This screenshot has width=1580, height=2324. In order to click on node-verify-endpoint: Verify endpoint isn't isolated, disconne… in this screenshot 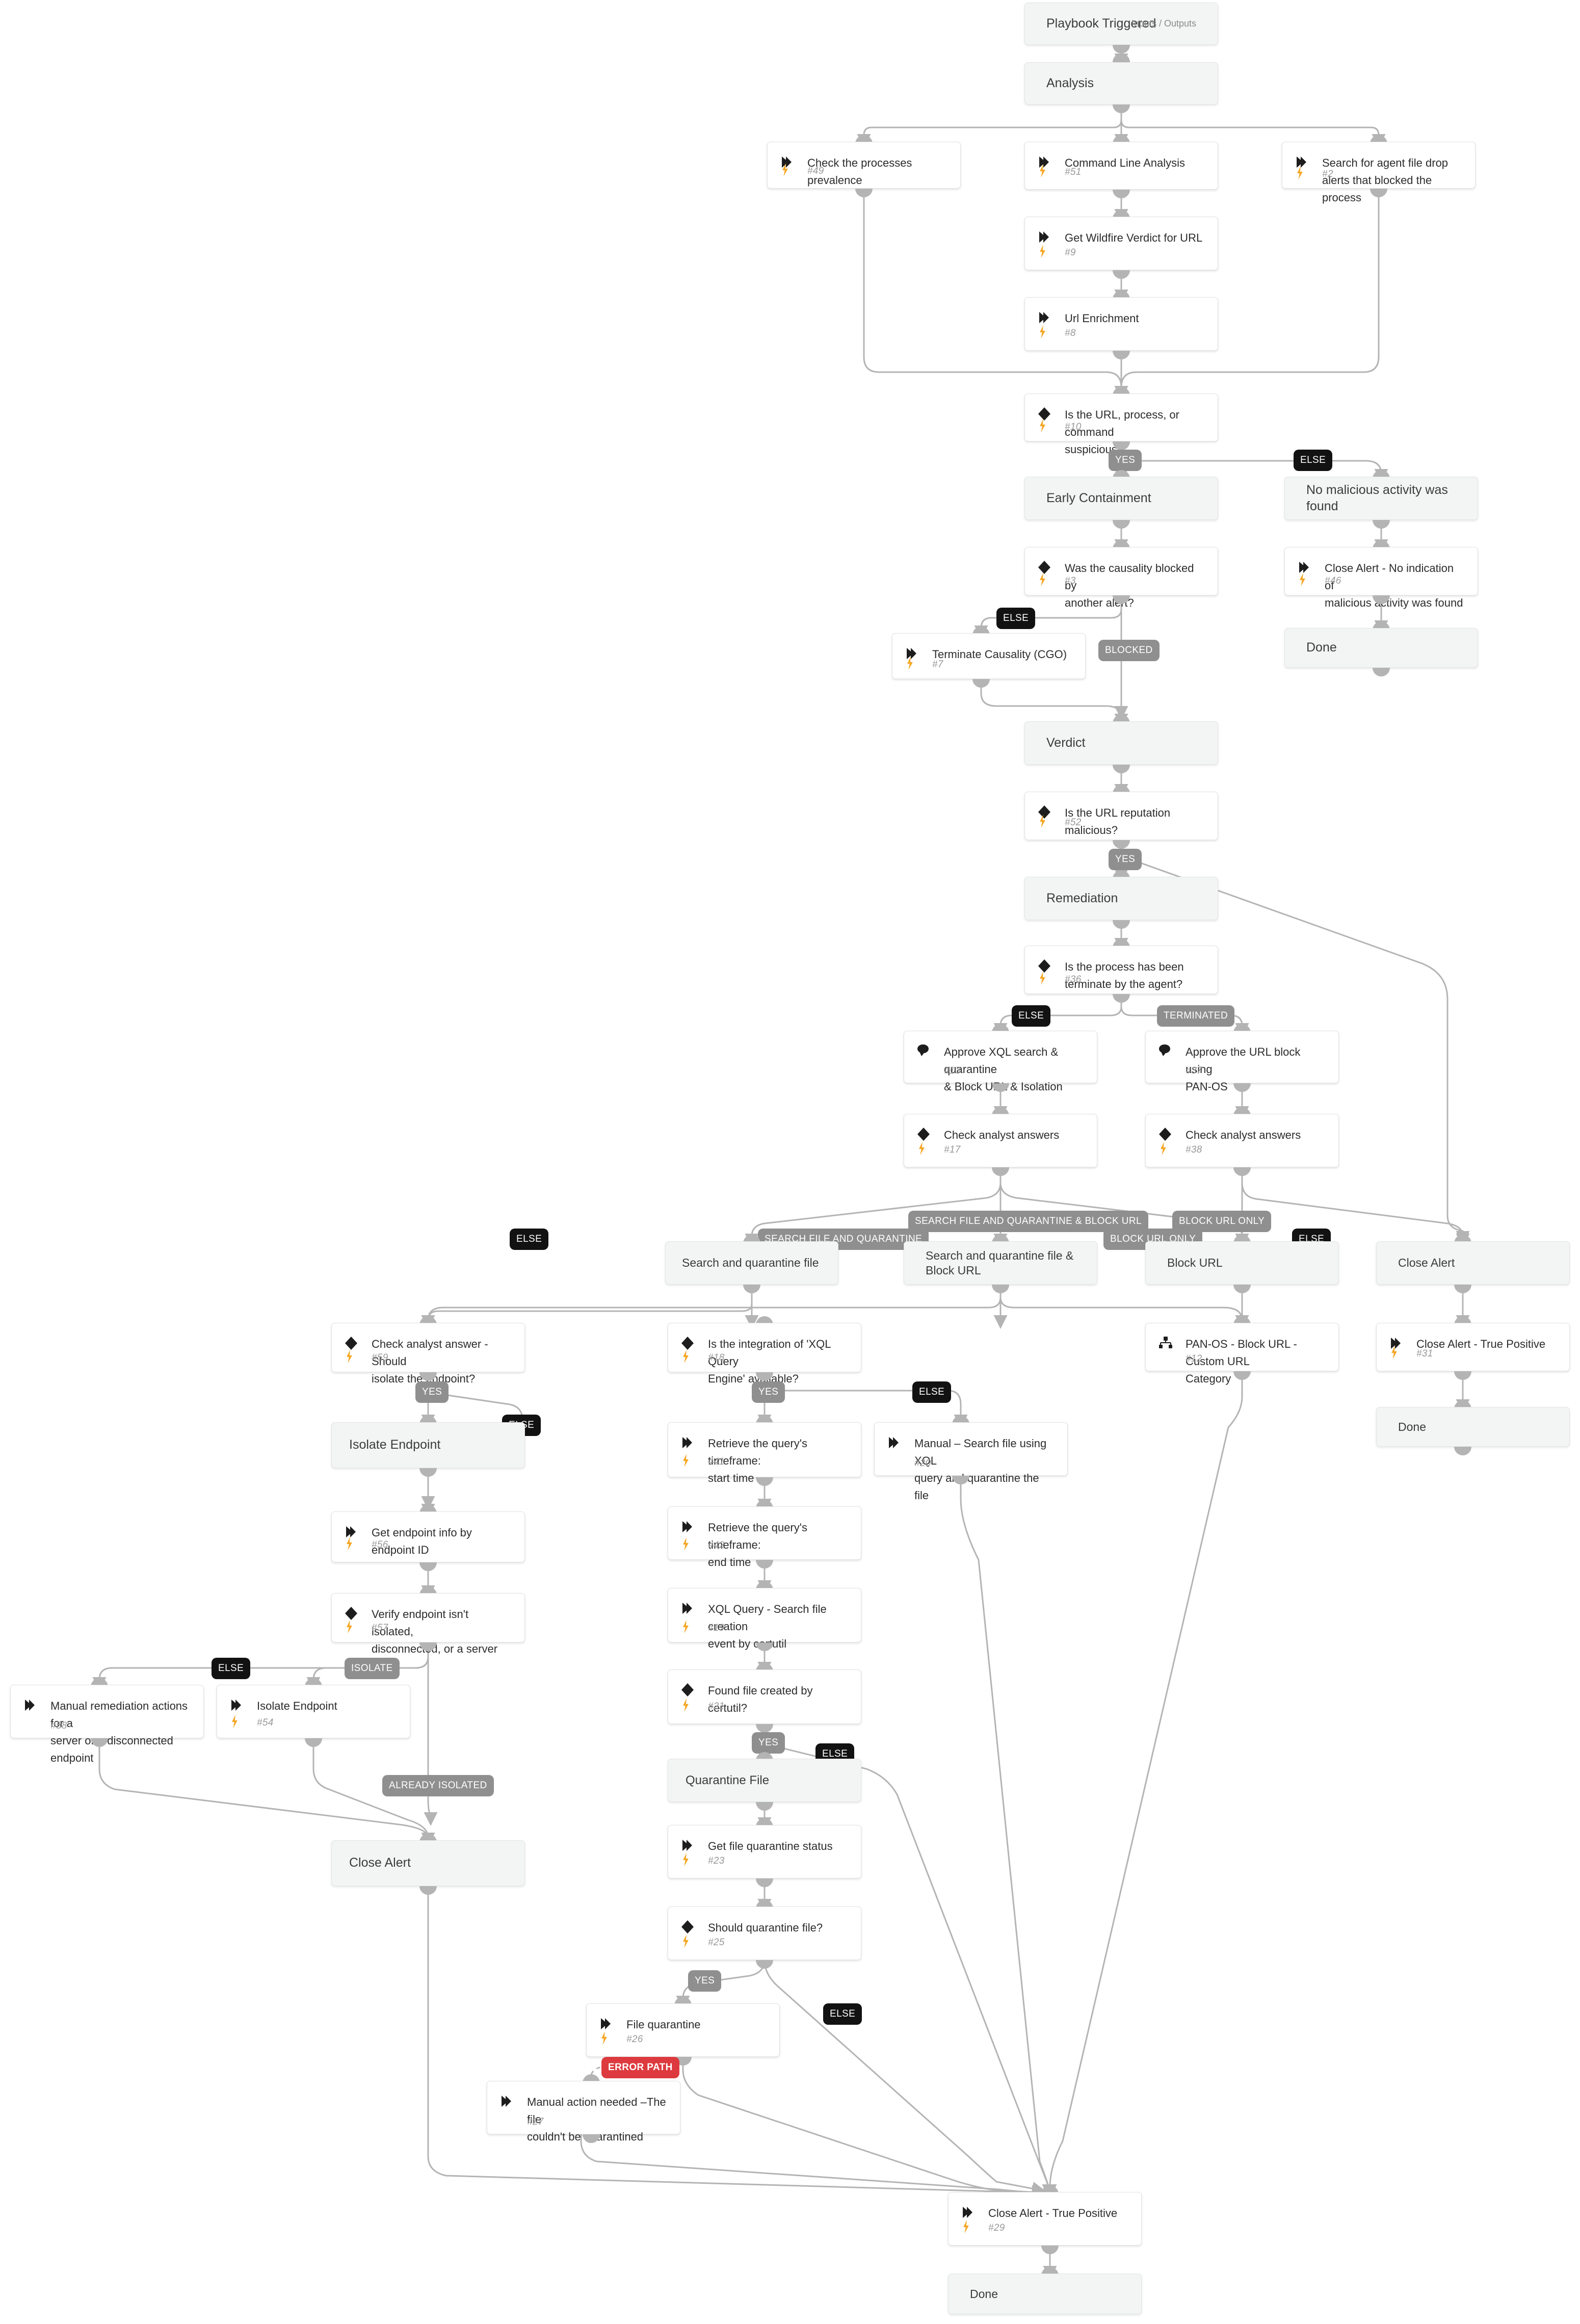, I will do `click(428, 1624)`.